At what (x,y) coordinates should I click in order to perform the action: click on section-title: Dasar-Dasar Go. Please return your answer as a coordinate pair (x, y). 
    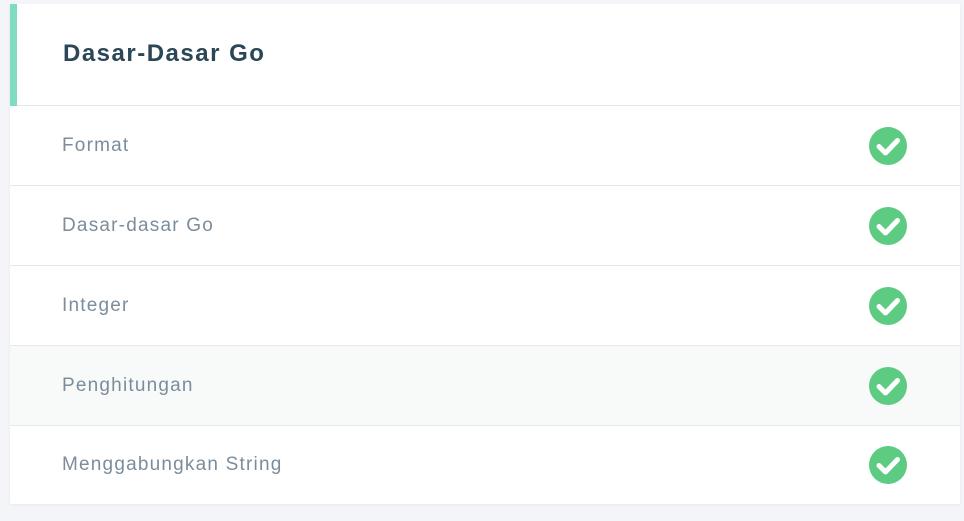
    Looking at the image, I should click on (164, 53).